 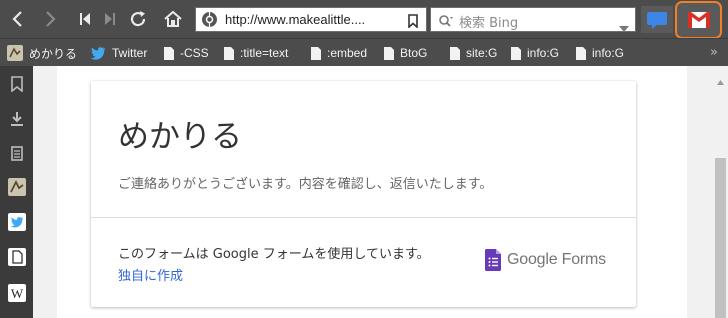 I want to click on vertical-scrollbar, so click(x=720, y=192).